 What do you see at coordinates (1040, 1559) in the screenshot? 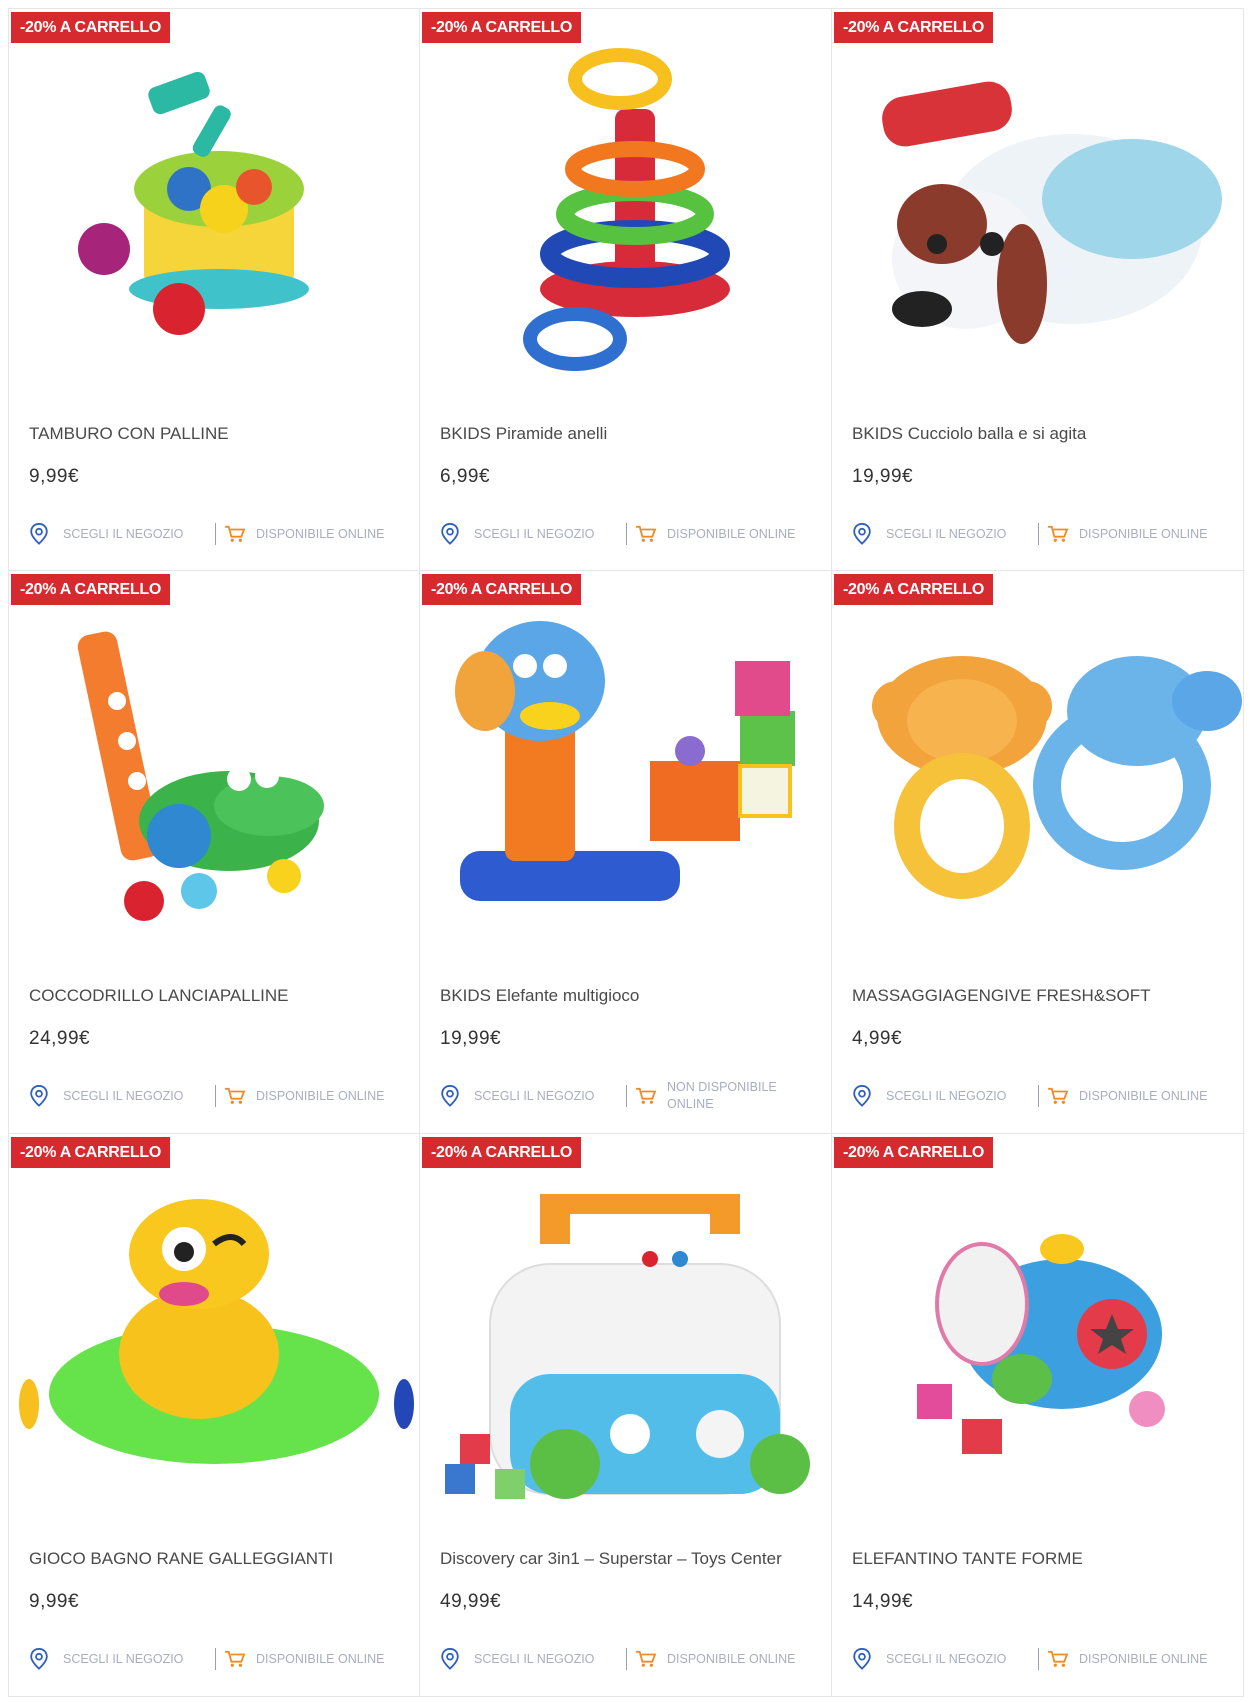
I see `product-title: ELEFANTINO TANTE FORME` at bounding box center [1040, 1559].